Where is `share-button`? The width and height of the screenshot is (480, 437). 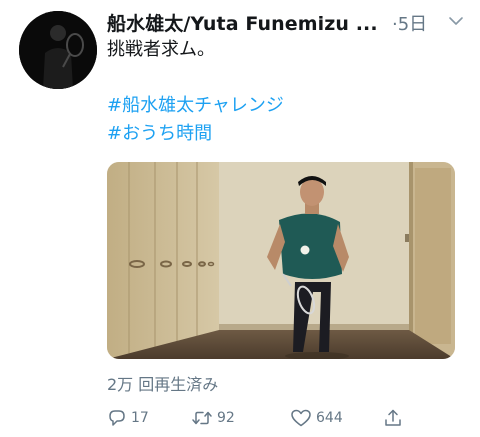 share-button is located at coordinates (393, 418).